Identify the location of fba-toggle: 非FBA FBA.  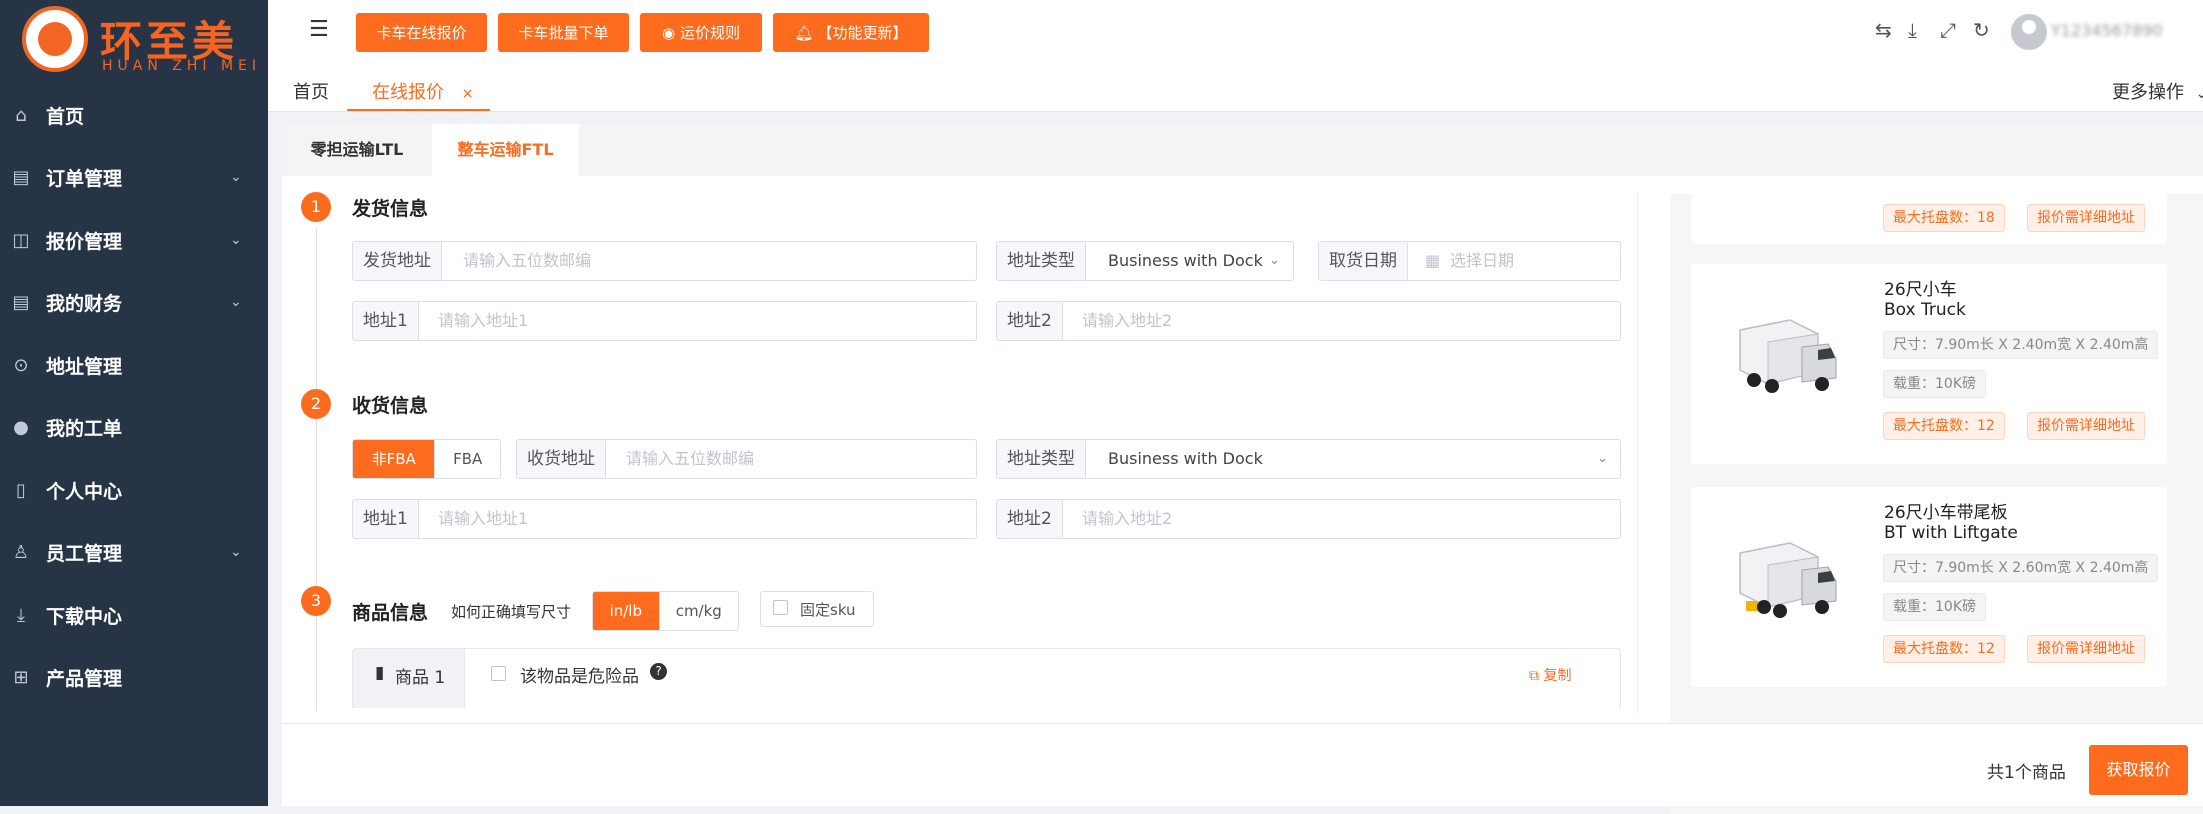
(426, 459).